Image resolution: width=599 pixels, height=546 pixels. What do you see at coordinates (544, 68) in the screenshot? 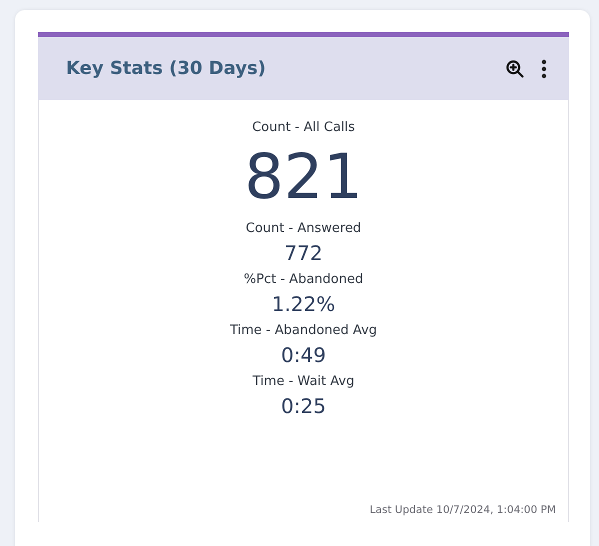
I see `more-options-icon` at bounding box center [544, 68].